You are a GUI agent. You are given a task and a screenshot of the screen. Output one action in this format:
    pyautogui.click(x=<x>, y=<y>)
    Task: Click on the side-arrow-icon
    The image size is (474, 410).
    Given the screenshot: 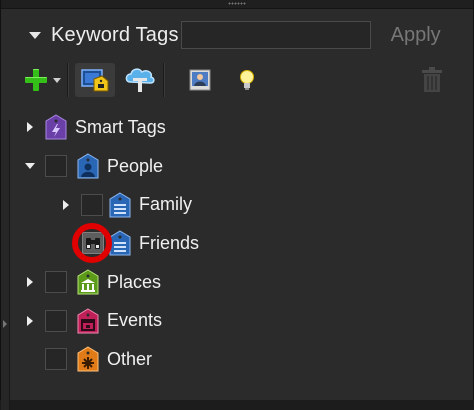 What is the action you would take?
    pyautogui.click(x=5, y=324)
    